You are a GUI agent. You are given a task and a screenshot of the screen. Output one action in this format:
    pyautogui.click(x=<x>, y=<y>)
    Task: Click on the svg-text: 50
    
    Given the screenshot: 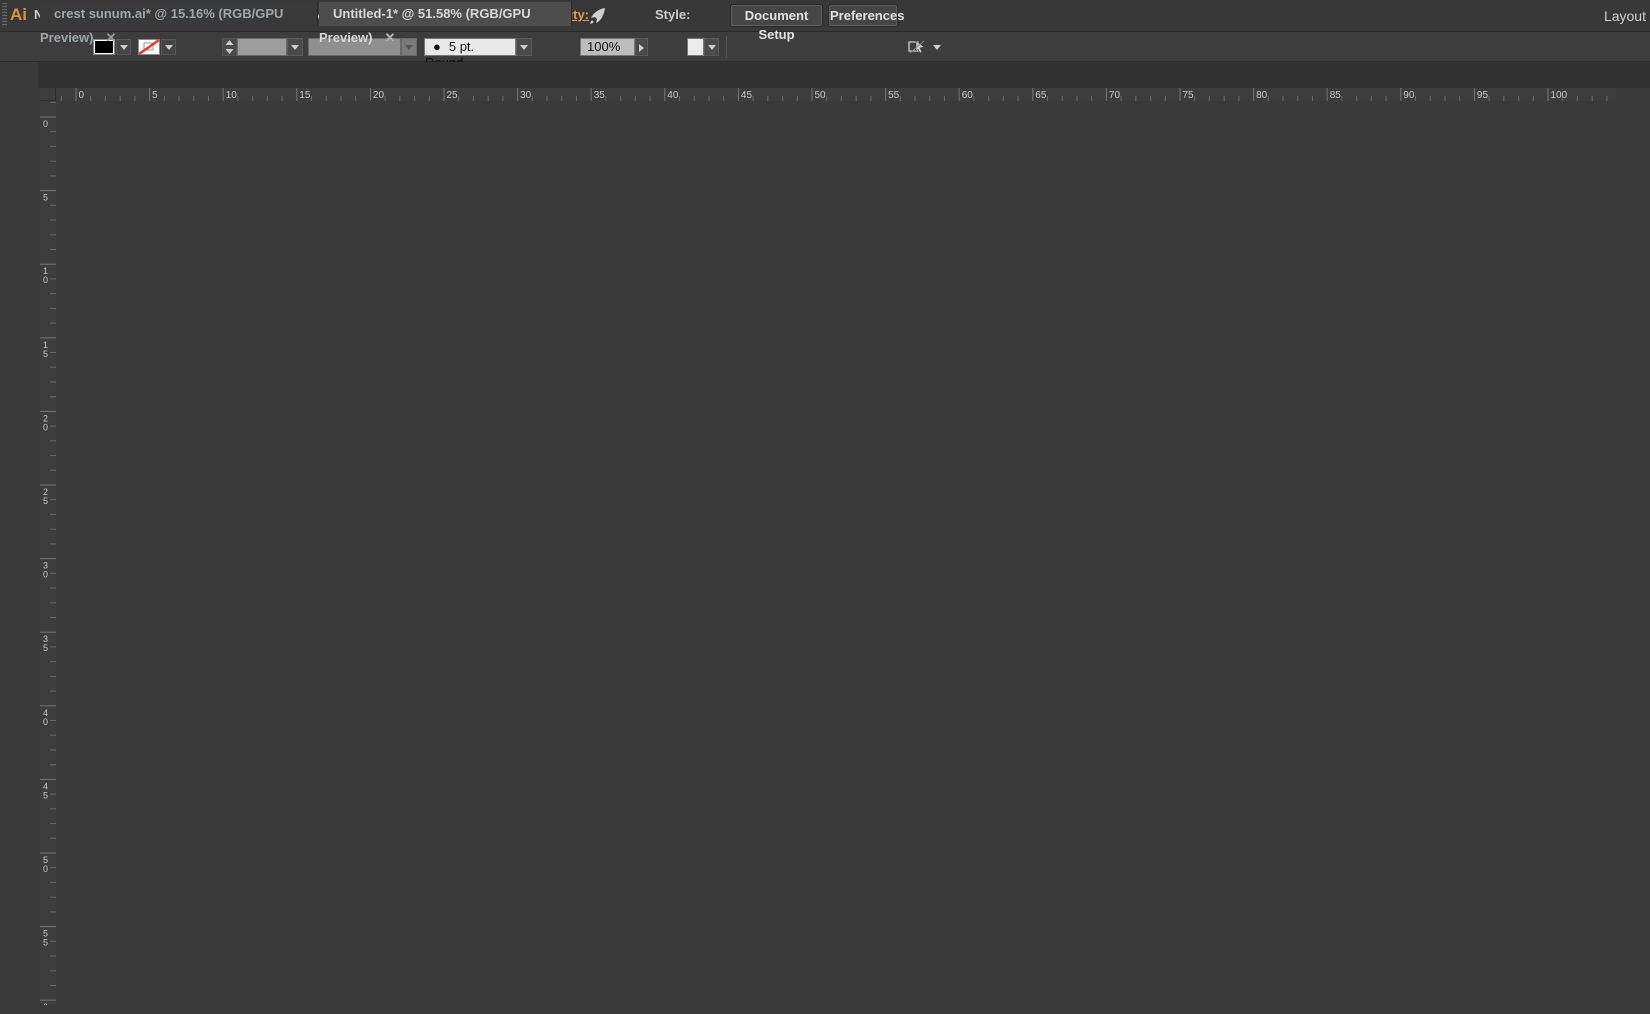 What is the action you would take?
    pyautogui.click(x=821, y=95)
    